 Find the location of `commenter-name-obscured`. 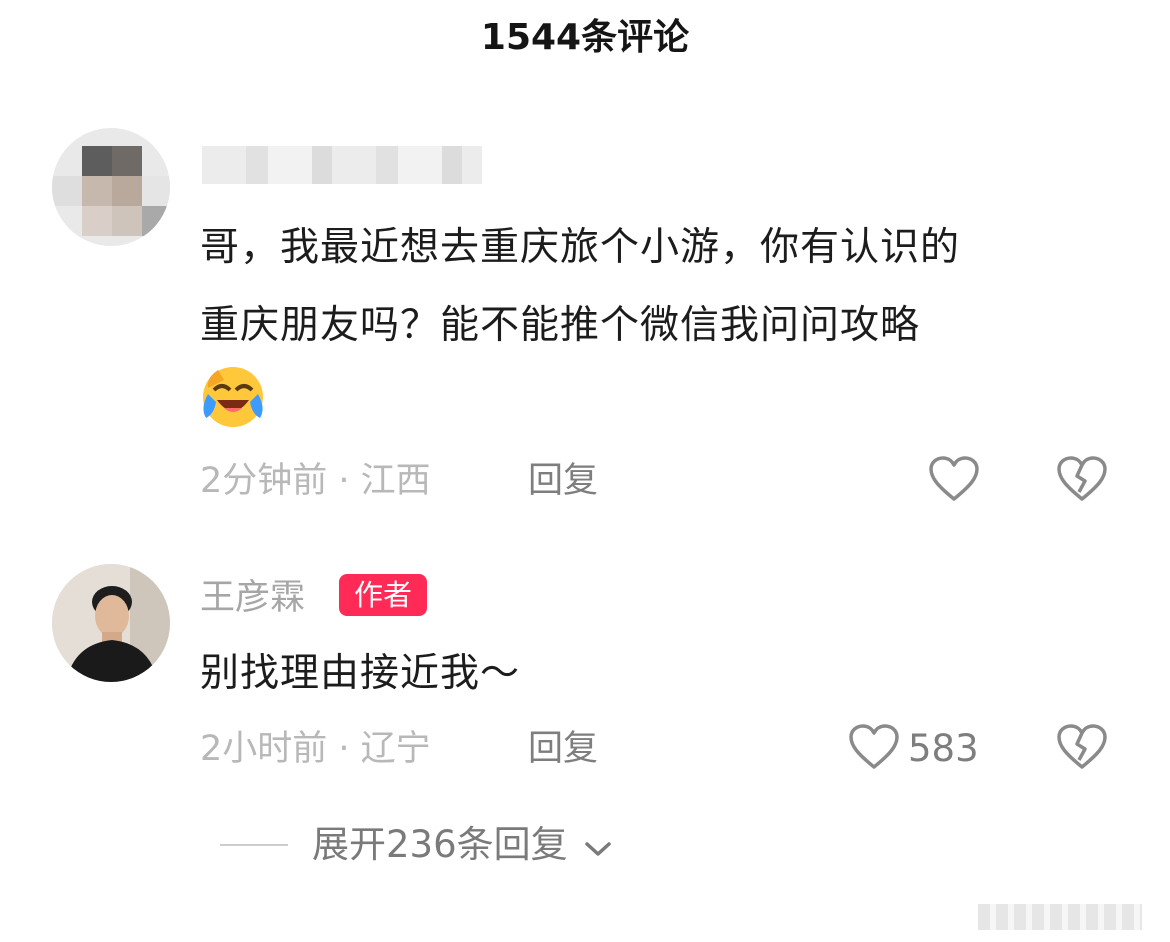

commenter-name-obscured is located at coordinates (342, 165).